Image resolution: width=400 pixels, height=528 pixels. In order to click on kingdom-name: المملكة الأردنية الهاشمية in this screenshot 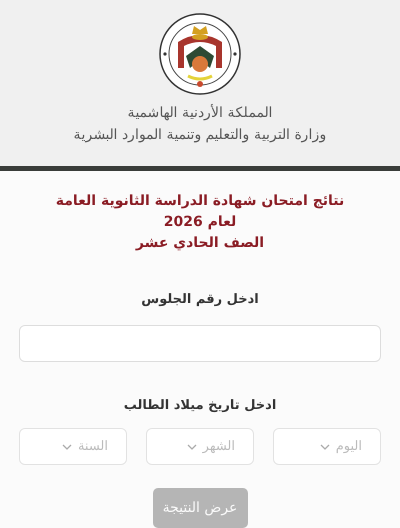, I will do `click(200, 112)`.